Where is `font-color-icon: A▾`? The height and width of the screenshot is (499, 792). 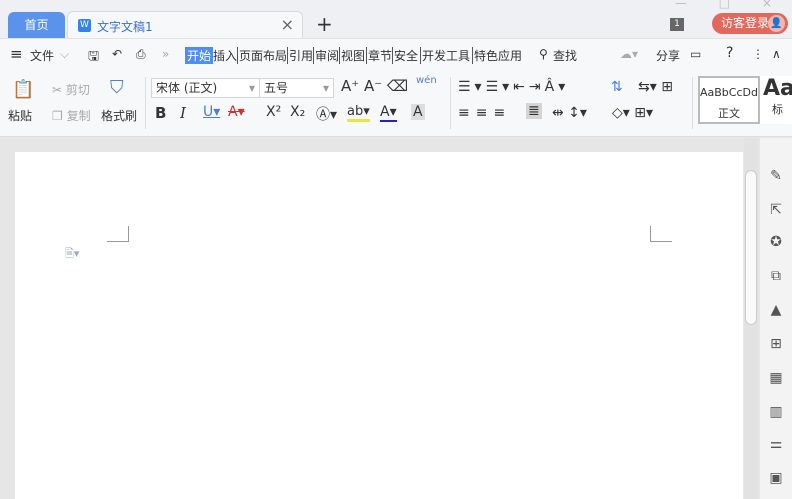
font-color-icon: A▾ is located at coordinates (388, 113).